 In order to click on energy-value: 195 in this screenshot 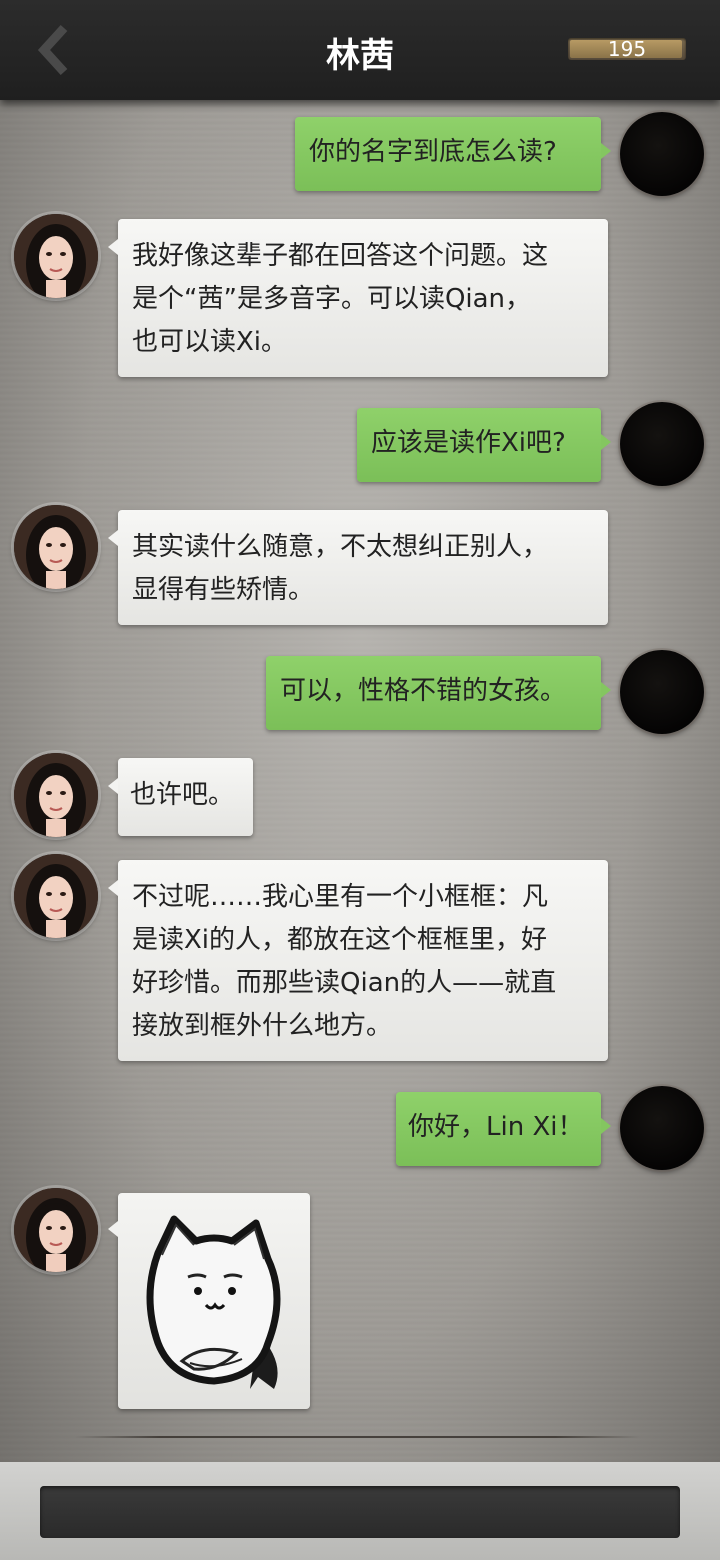, I will do `click(627, 49)`.